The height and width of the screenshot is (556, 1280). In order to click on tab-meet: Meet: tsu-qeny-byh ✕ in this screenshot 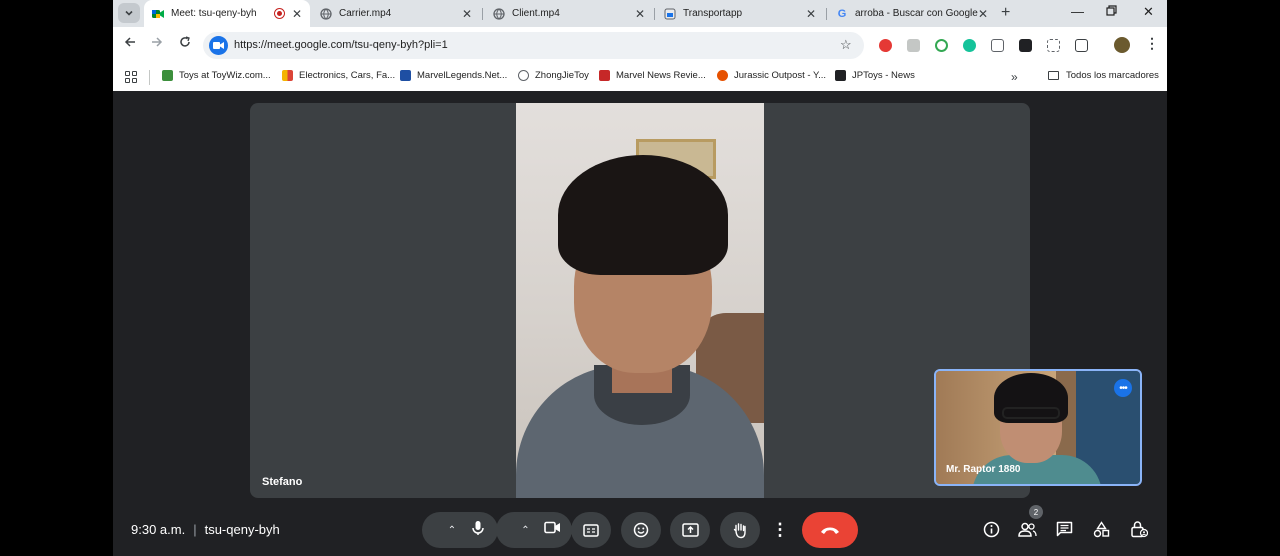, I will do `click(227, 13)`.